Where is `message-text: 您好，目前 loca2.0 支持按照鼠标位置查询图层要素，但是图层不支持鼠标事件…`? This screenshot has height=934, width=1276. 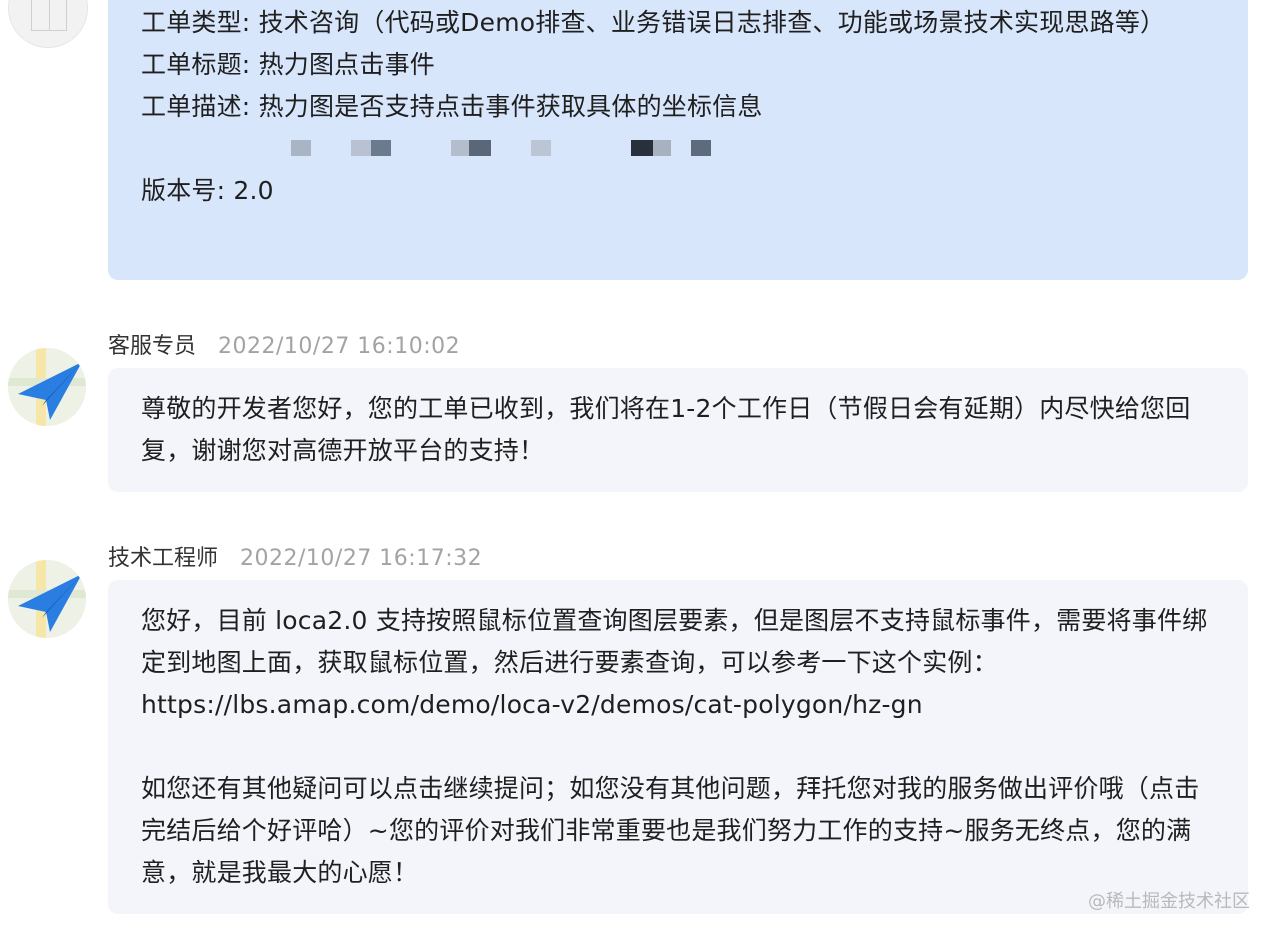
message-text: 您好，目前 loca2.0 支持按照鼠标位置查询图层要素，但是图层不支持鼠标事件… is located at coordinates (674, 641).